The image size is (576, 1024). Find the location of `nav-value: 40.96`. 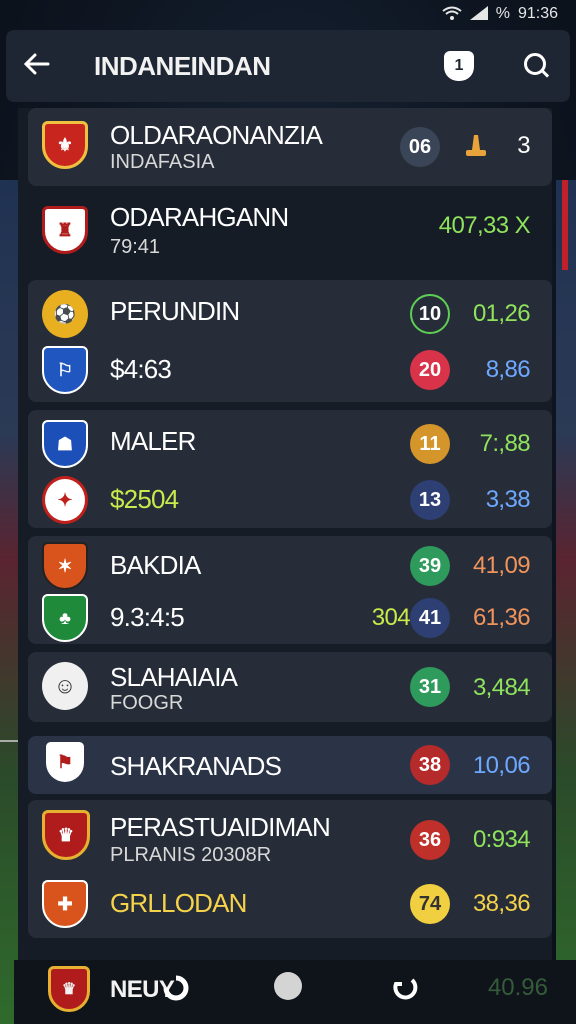

nav-value: 40.96 is located at coordinates (517, 987).